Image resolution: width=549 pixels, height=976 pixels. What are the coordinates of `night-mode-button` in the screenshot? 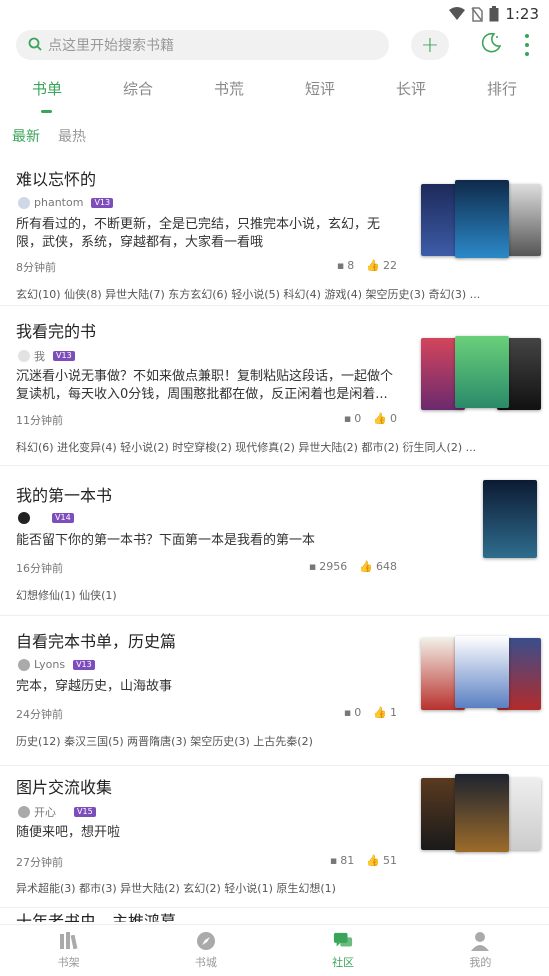 It's located at (491, 45).